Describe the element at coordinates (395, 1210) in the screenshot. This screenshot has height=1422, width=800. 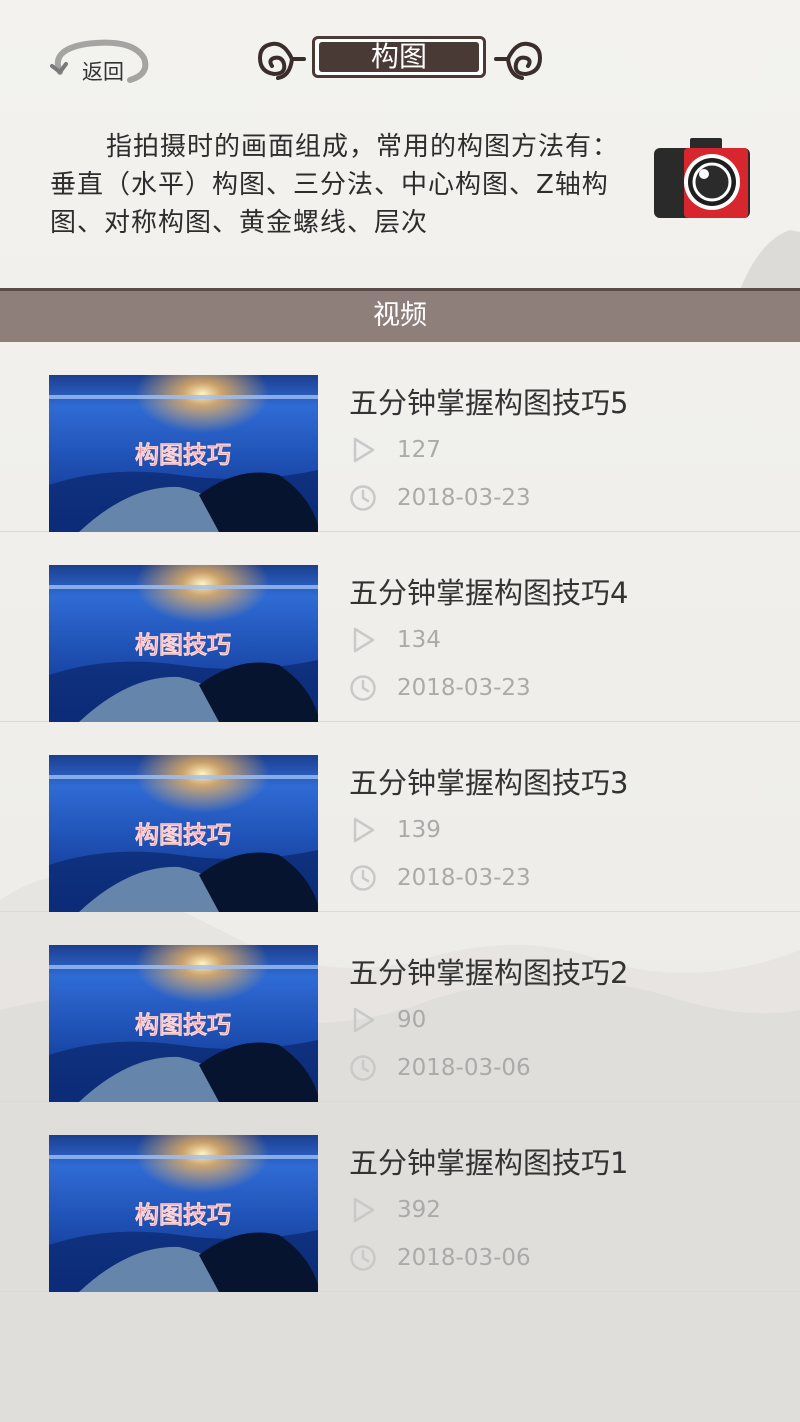
I see `video-views: 392` at that location.